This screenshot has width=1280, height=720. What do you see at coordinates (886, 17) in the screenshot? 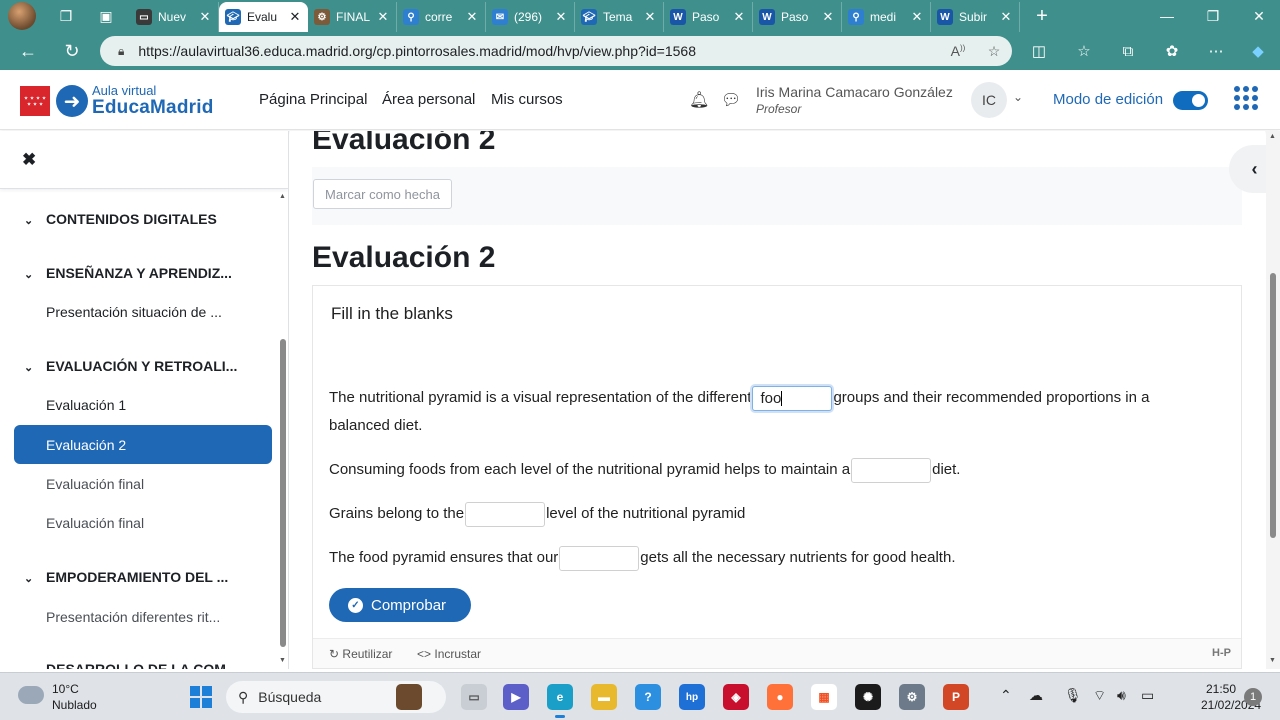
I see `browser-tab-9: ⚲ medi ✕` at bounding box center [886, 17].